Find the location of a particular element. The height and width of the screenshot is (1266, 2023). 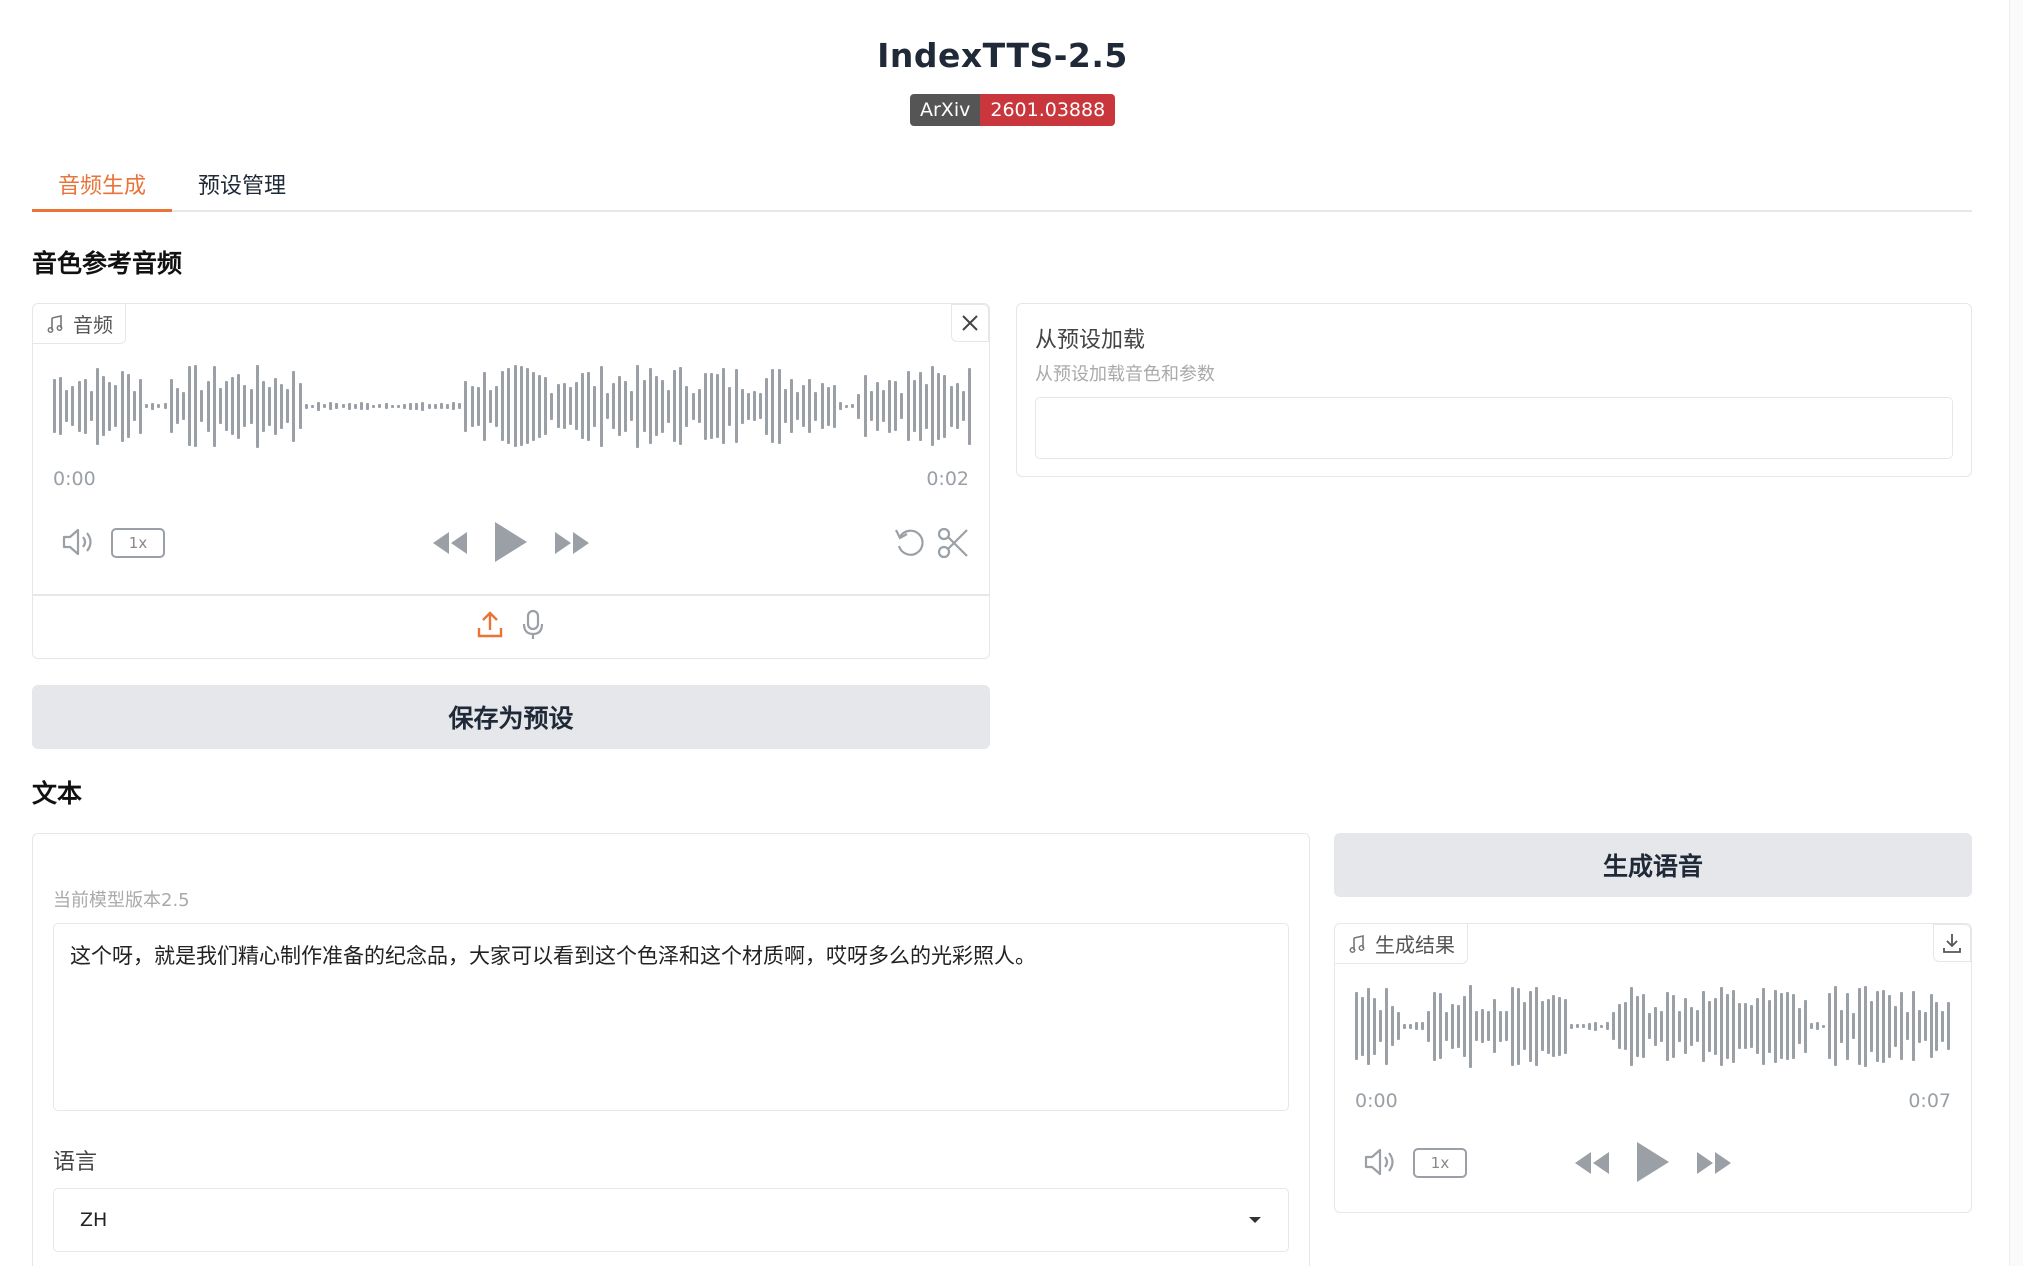

ref-audio-panel: 音频 0:00 0:02 1x is located at coordinates (511, 481).